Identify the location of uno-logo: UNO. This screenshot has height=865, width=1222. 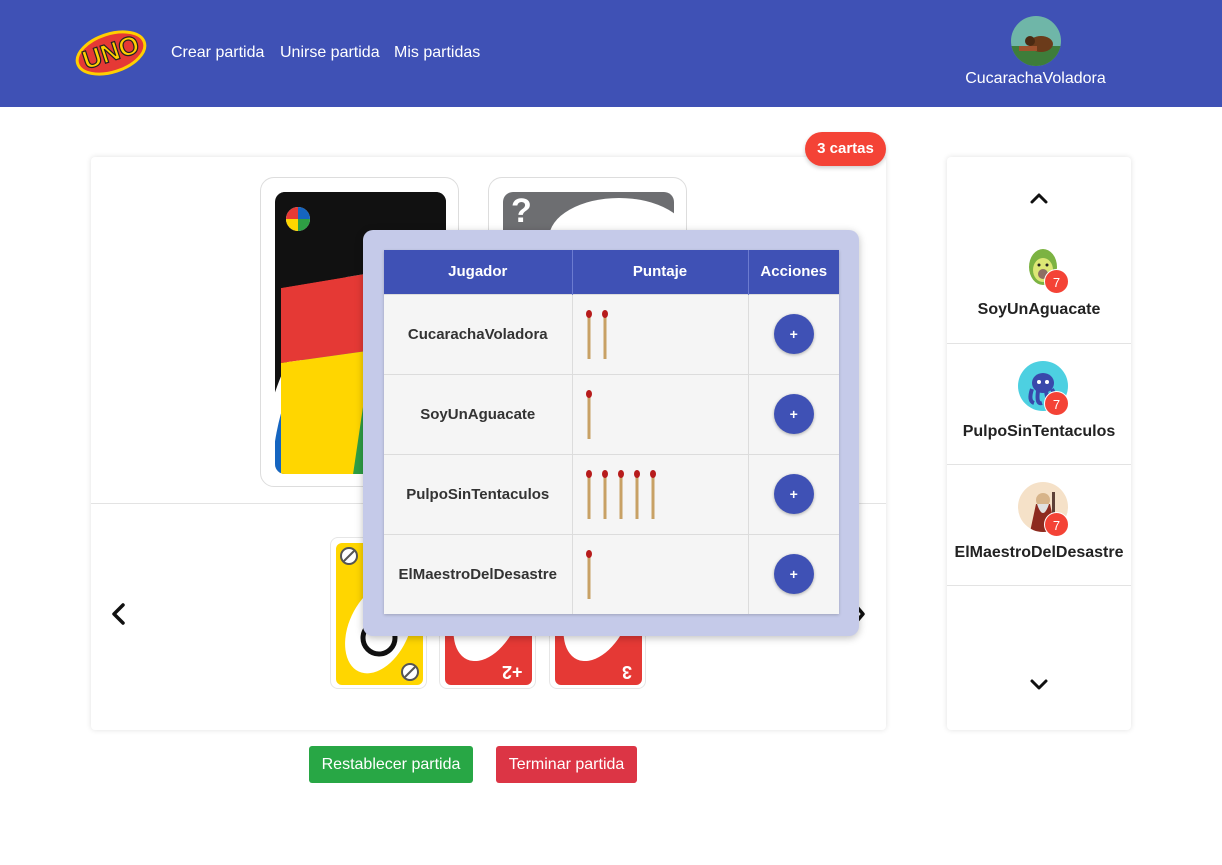
(111, 53).